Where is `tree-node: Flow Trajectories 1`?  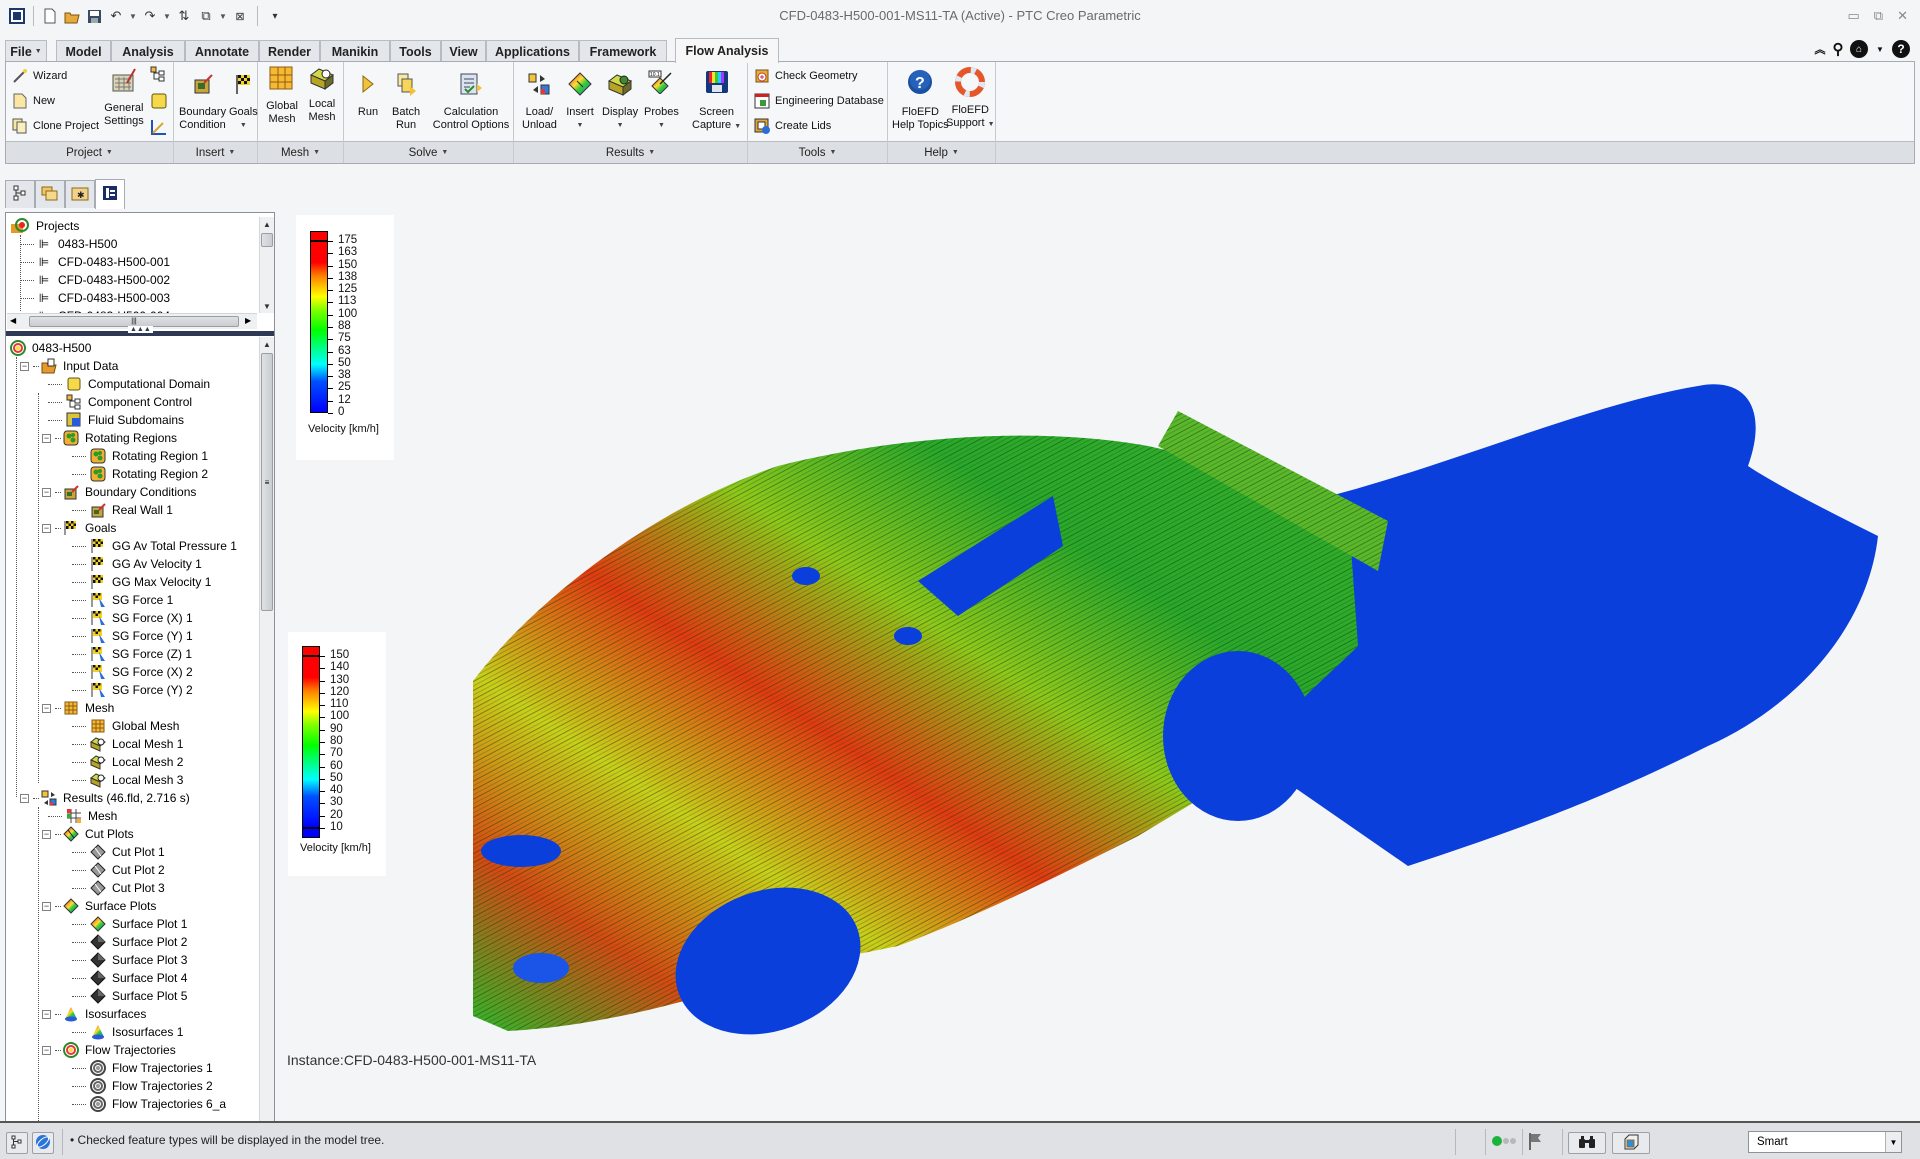 tree-node: Flow Trajectories 1 is located at coordinates (139, 1068).